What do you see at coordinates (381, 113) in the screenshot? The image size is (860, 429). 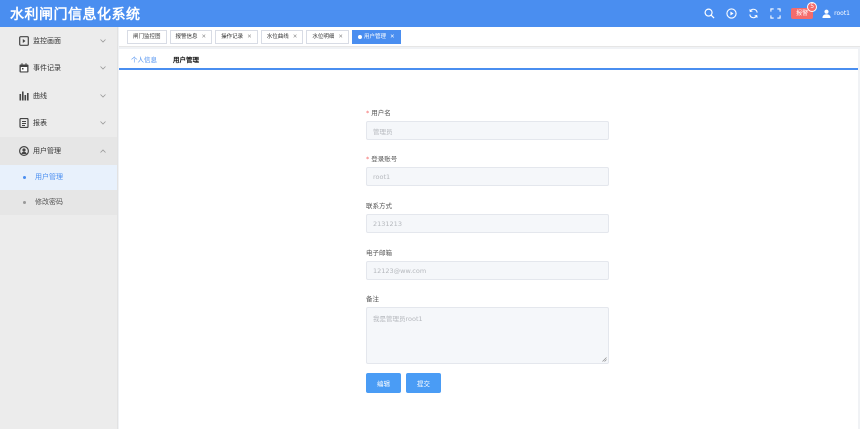 I see `label-text: 用户名` at bounding box center [381, 113].